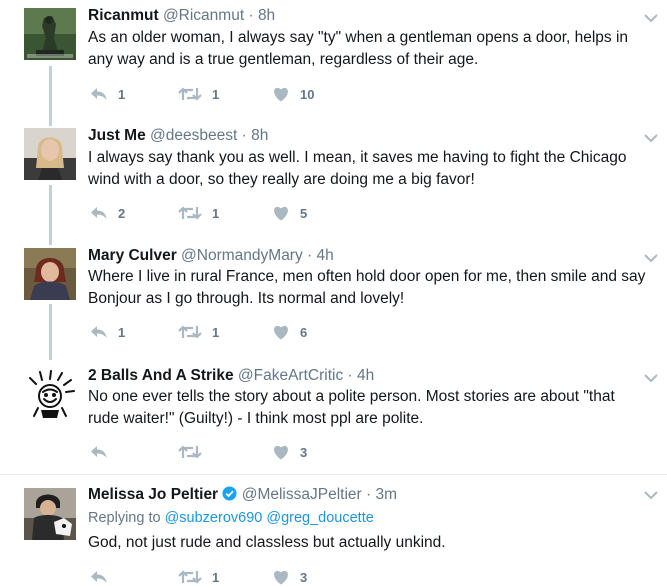 This screenshot has width=667, height=587. What do you see at coordinates (214, 518) in the screenshot?
I see `mention-link: @subzerov690` at bounding box center [214, 518].